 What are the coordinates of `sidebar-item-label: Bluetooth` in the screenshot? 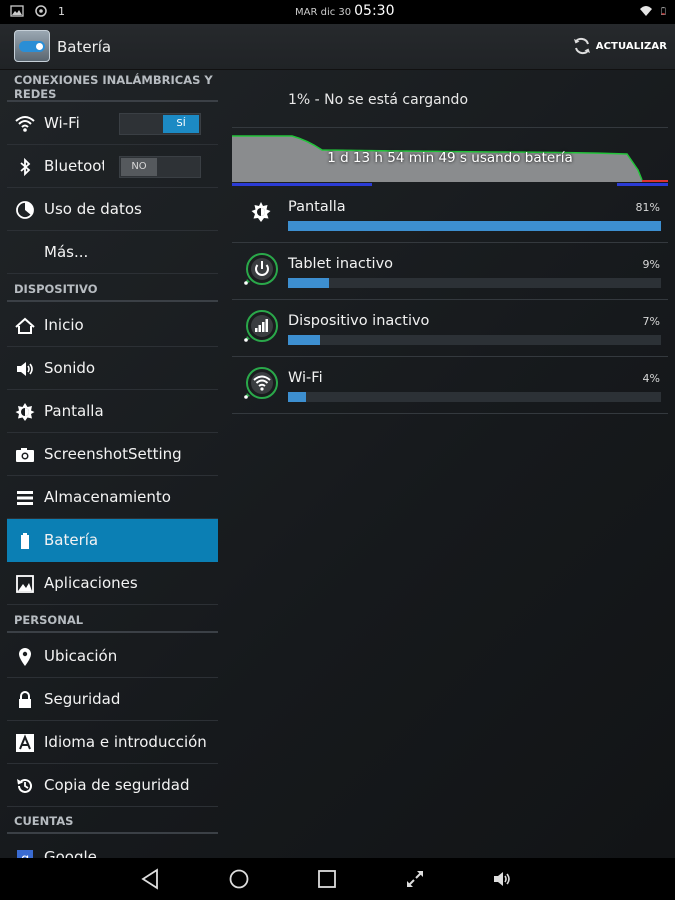 It's located at (74, 166).